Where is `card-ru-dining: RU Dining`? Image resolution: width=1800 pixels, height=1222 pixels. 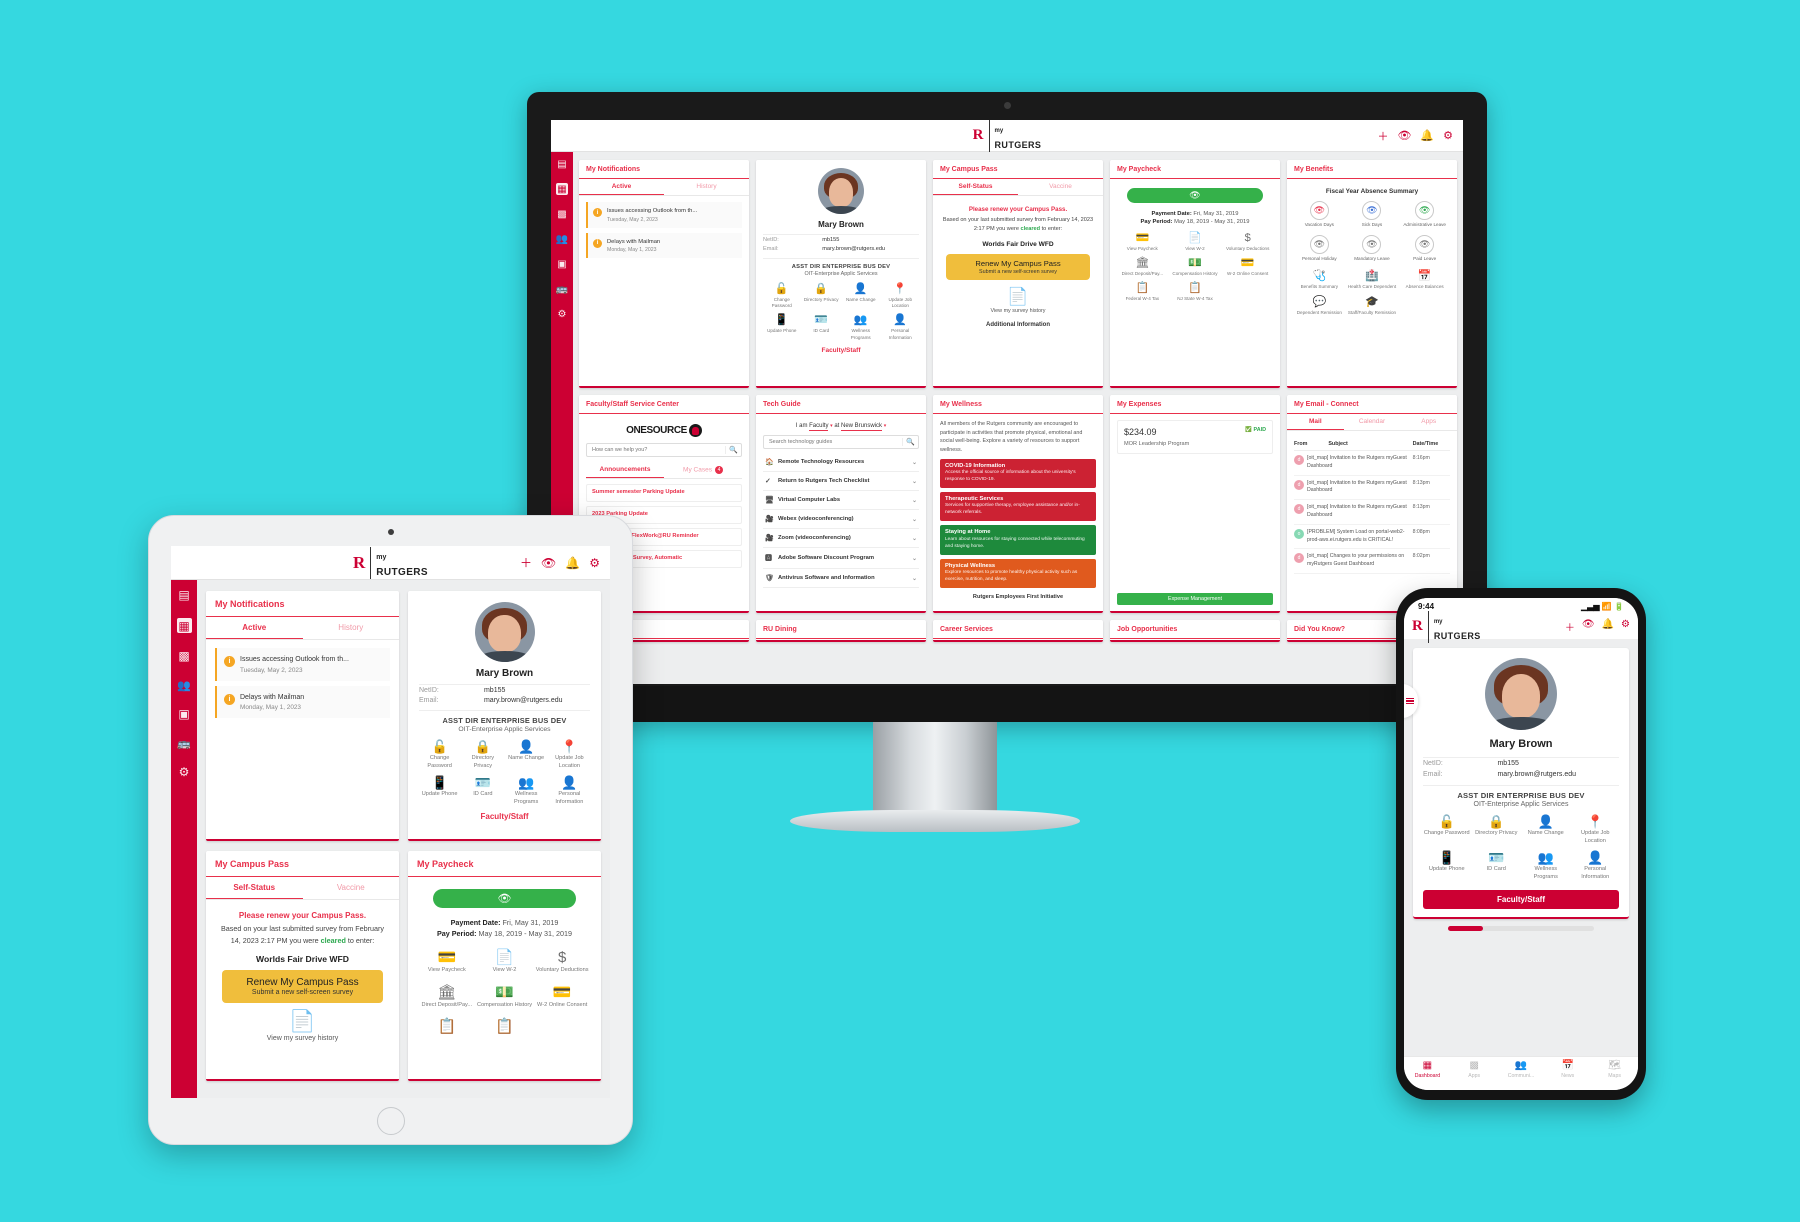 card-ru-dining: RU Dining is located at coordinates (841, 631).